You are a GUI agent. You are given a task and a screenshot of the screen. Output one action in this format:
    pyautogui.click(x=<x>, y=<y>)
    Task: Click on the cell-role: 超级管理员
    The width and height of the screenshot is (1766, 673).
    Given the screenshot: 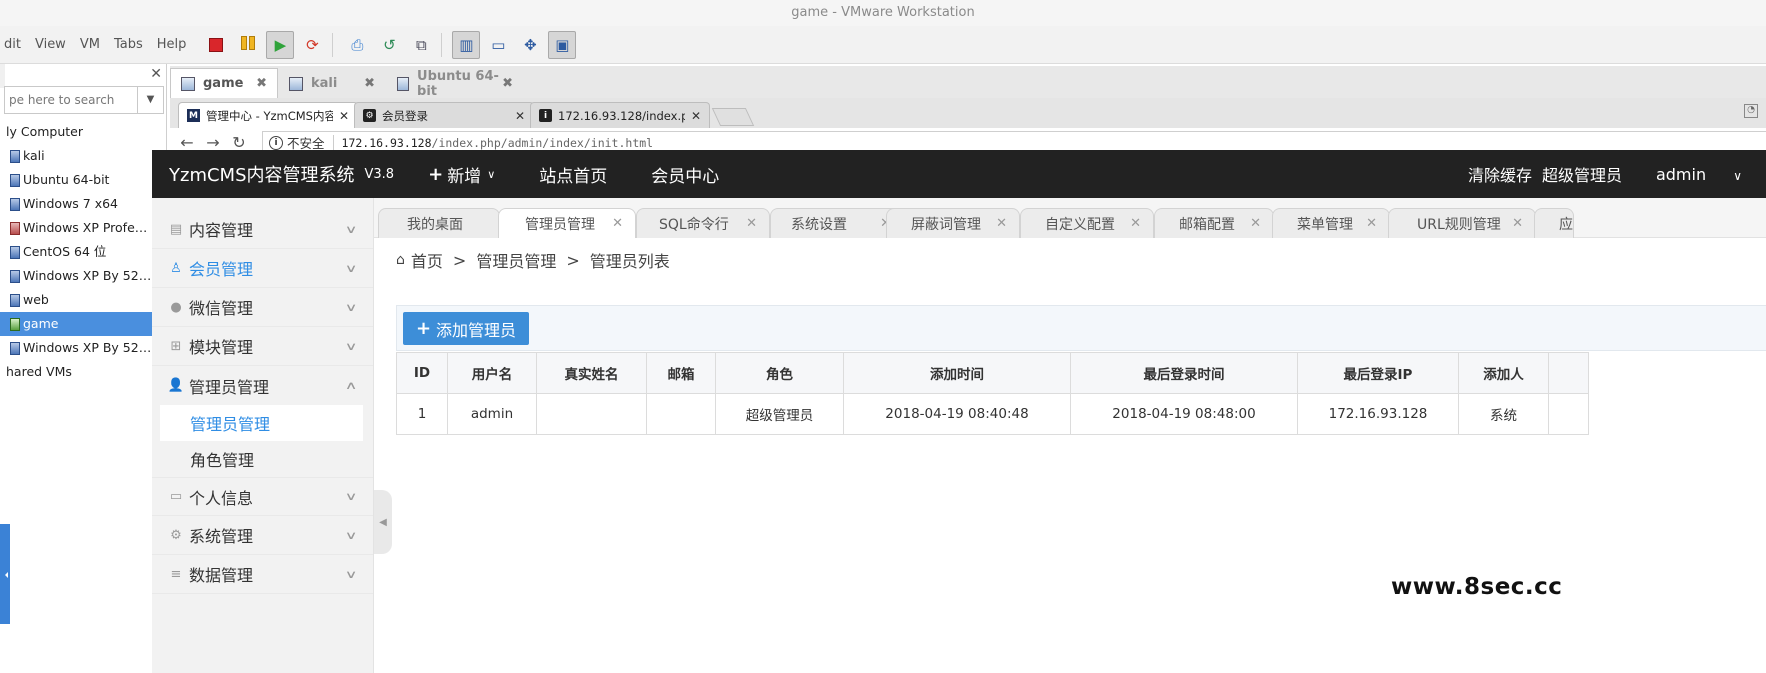 What is the action you would take?
    pyautogui.click(x=779, y=414)
    